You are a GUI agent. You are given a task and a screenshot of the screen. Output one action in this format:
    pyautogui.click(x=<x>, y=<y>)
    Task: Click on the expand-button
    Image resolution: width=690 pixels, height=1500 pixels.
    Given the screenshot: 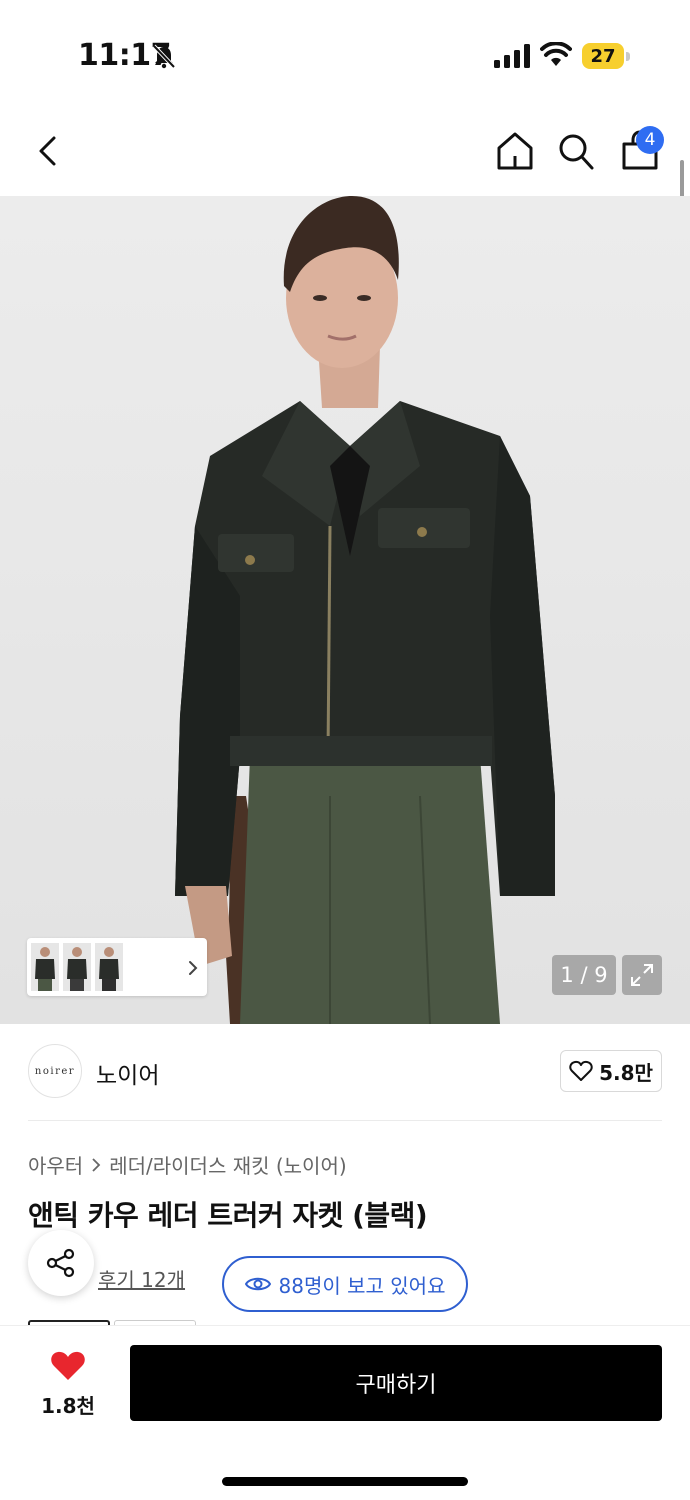 What is the action you would take?
    pyautogui.click(x=642, y=975)
    